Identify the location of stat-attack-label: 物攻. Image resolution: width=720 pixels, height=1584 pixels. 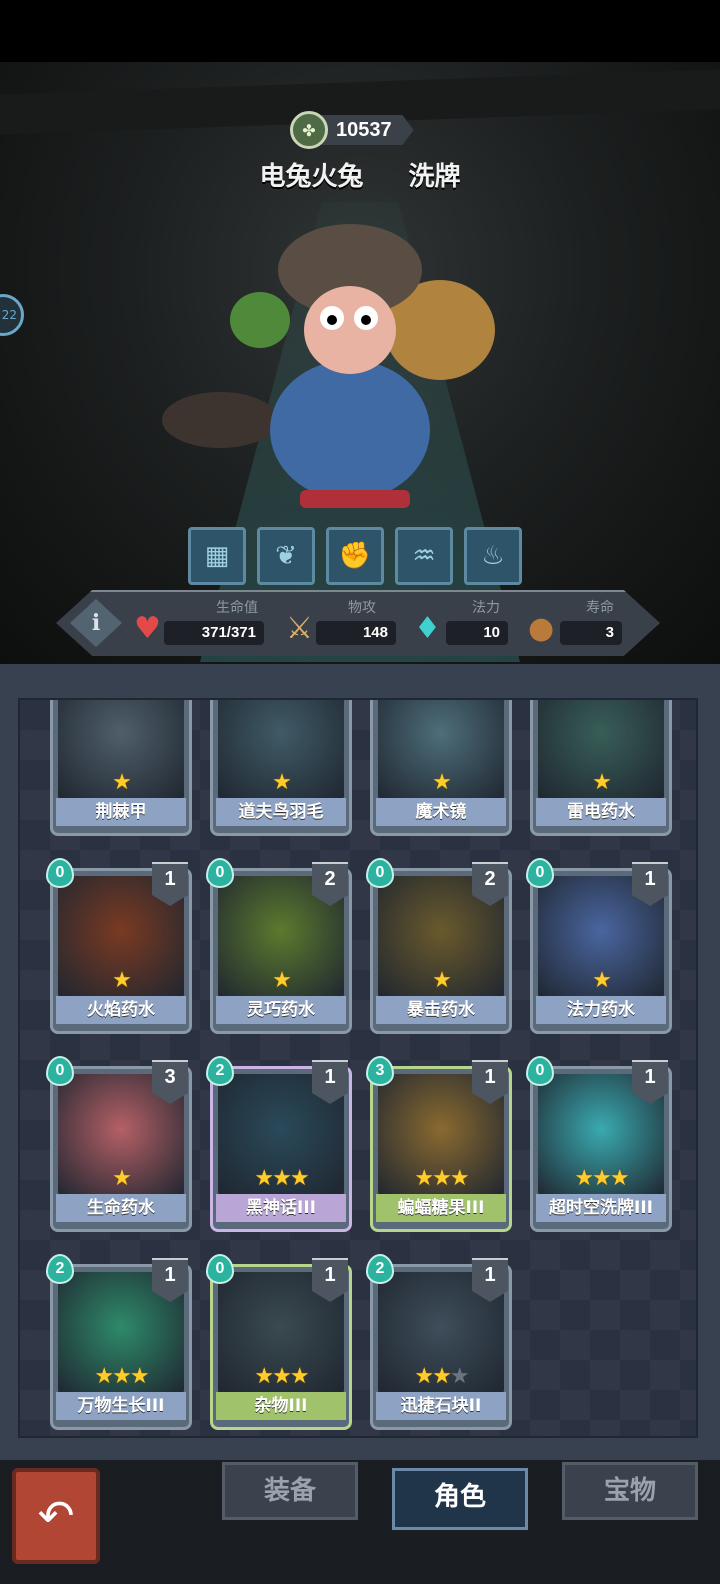
(362, 608).